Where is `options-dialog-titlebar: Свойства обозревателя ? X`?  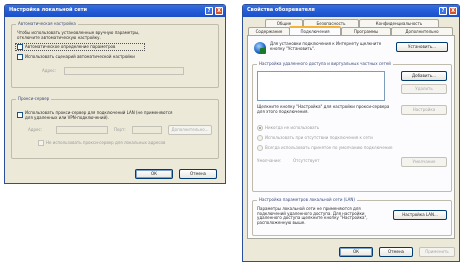 options-dialog-titlebar: Свойства обозревателя ? X is located at coordinates (351, 11).